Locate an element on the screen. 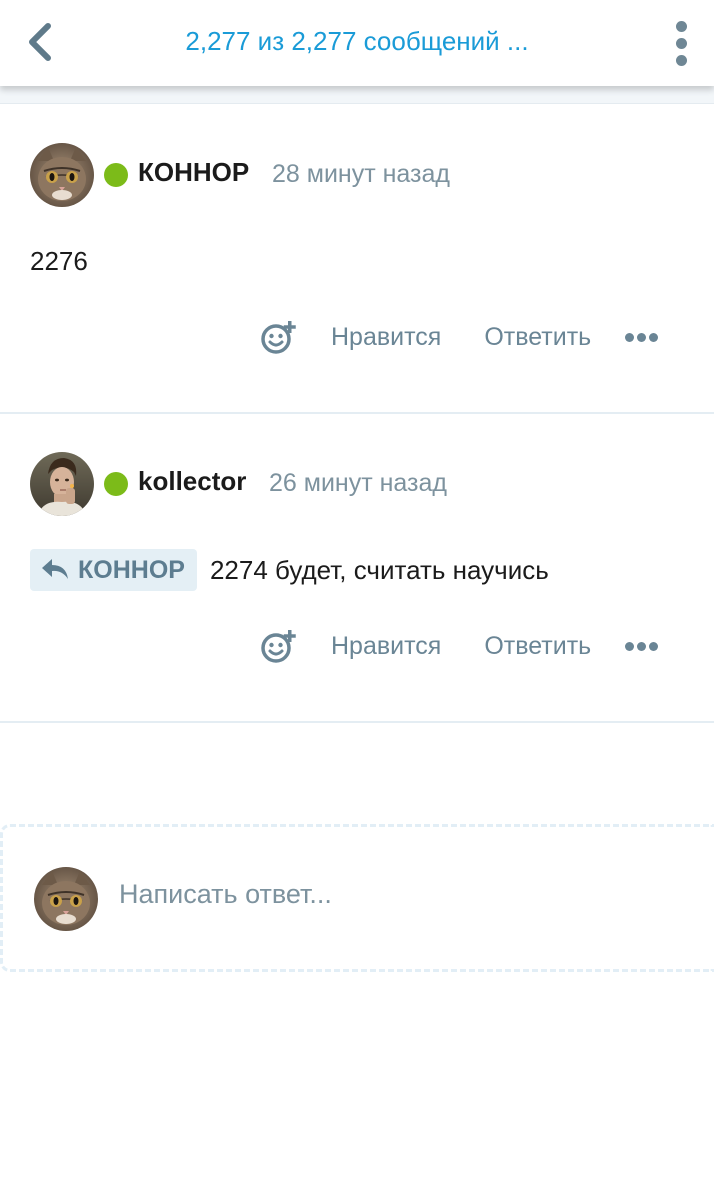 Image resolution: width=714 pixels, height=1181 pixels. person-avatar-image is located at coordinates (62, 484).